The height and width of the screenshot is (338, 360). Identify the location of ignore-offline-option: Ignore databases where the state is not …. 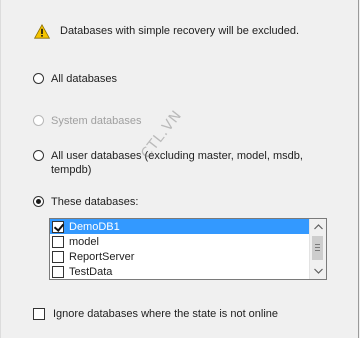
(155, 314).